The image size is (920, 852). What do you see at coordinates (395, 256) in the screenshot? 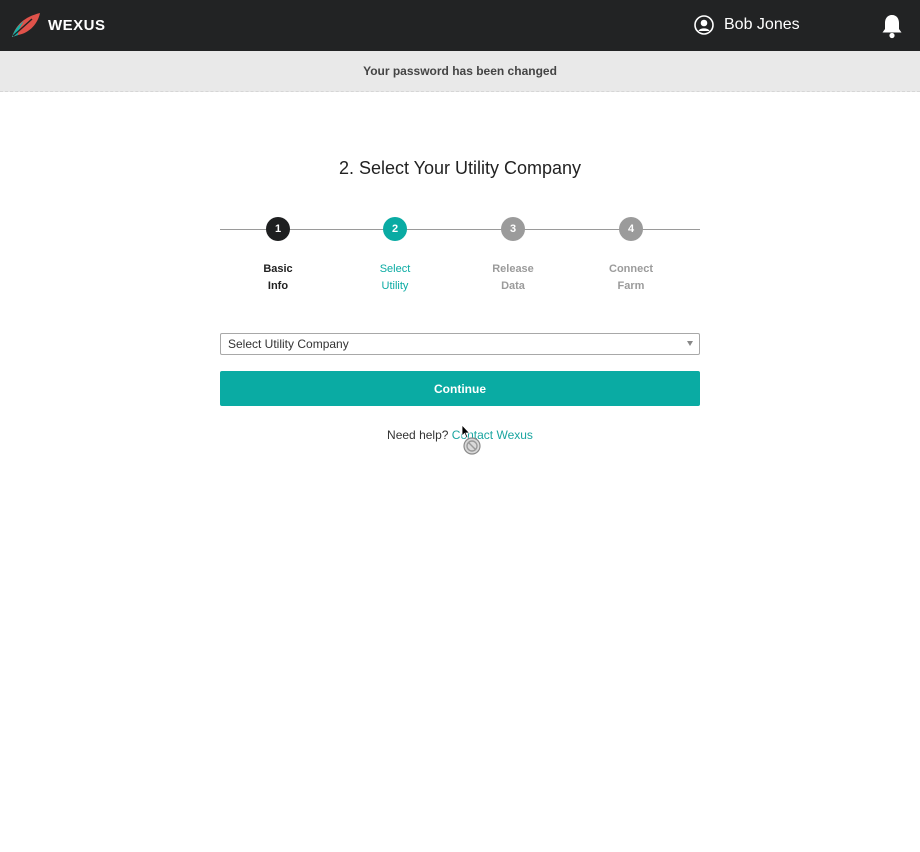
I see `step-select-utility: 2 Select Utility` at bounding box center [395, 256].